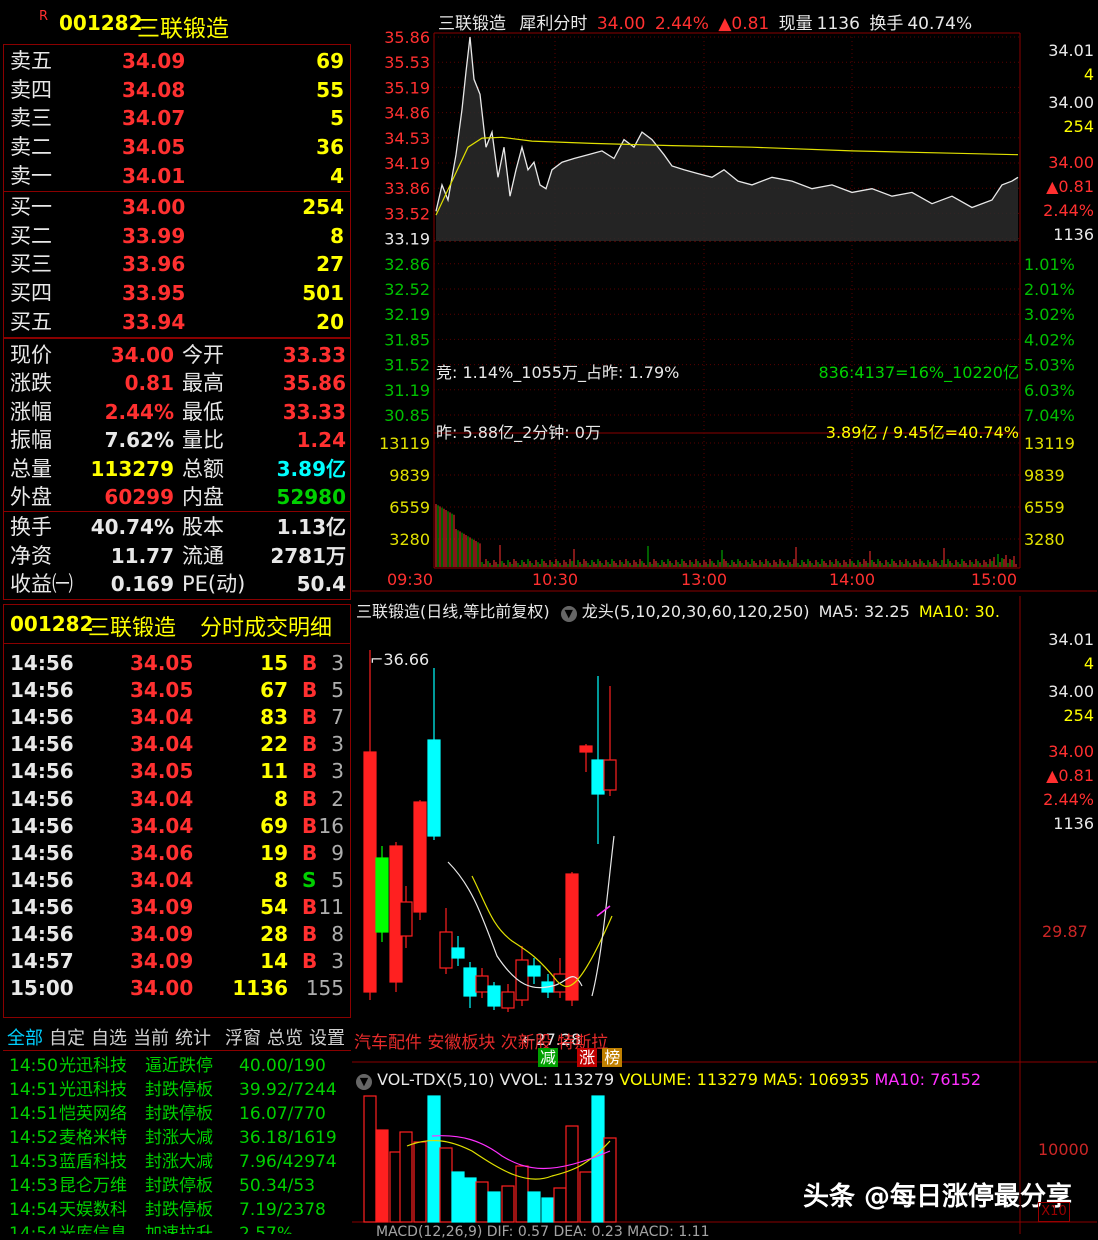 The width and height of the screenshot is (1098, 1240). Describe the element at coordinates (177, 1162) in the screenshot. I see `alert-row: 14:53 蓝盾科技 封涨大减 7.96/42974` at that location.